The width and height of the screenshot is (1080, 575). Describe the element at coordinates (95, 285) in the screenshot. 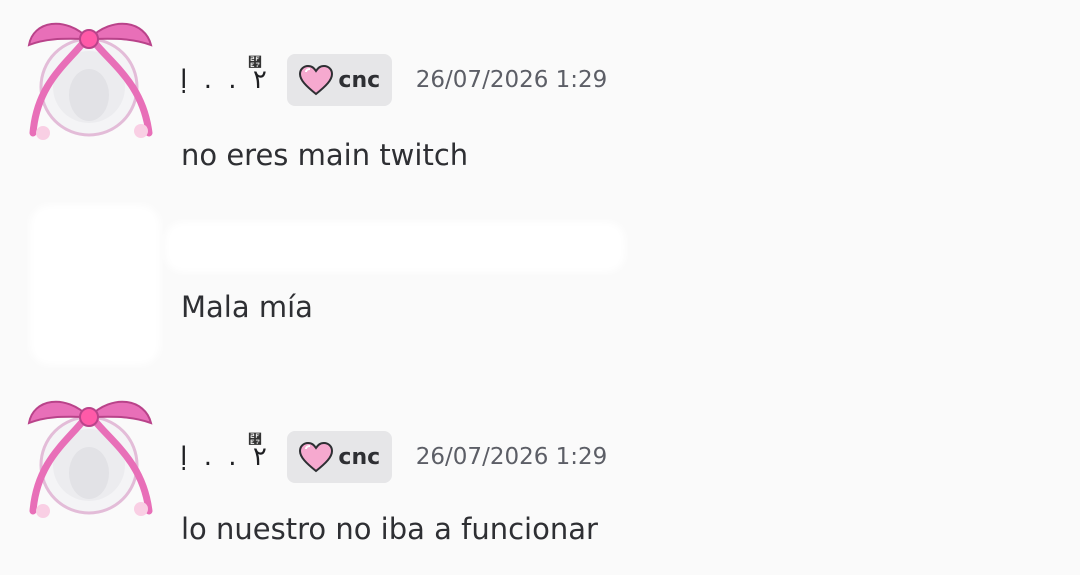

I see `redacted-avatar` at that location.